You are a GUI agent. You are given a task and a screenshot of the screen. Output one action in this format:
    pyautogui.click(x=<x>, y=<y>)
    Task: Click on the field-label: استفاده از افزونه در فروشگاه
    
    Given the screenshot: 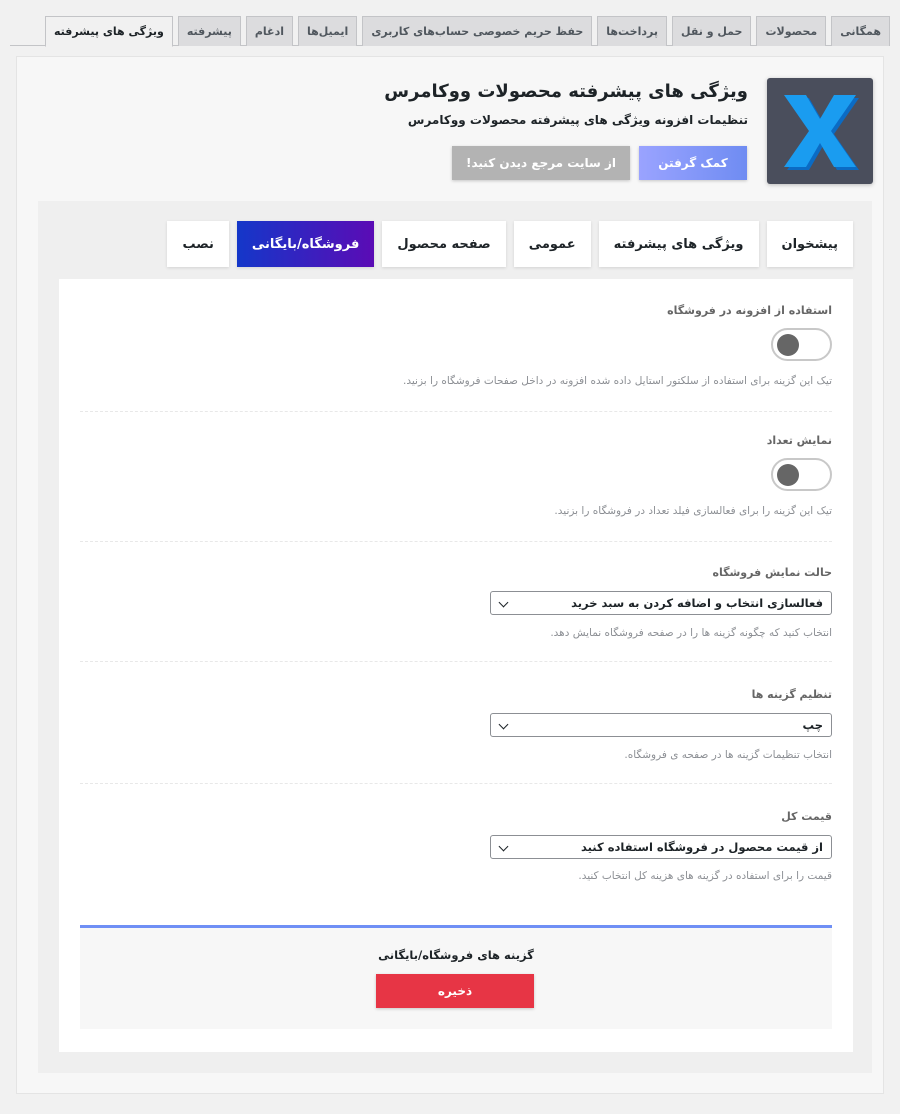 What is the action you would take?
    pyautogui.click(x=749, y=310)
    